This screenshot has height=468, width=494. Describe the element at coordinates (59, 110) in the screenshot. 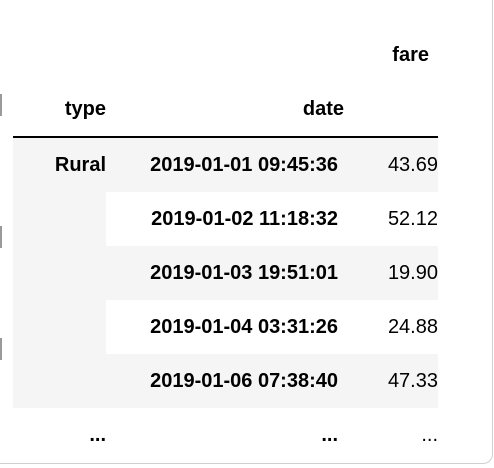

I see `index-name-type: type` at that location.